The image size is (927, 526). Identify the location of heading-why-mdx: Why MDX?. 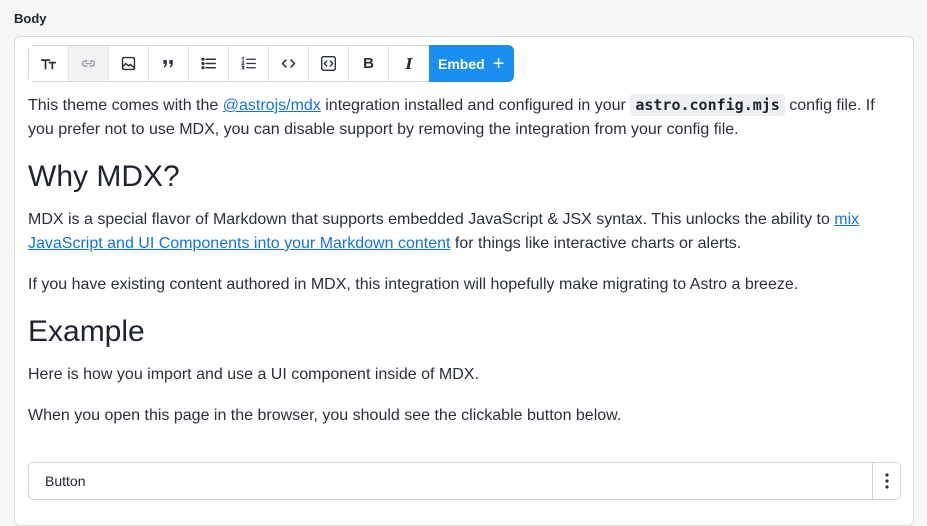
(104, 176).